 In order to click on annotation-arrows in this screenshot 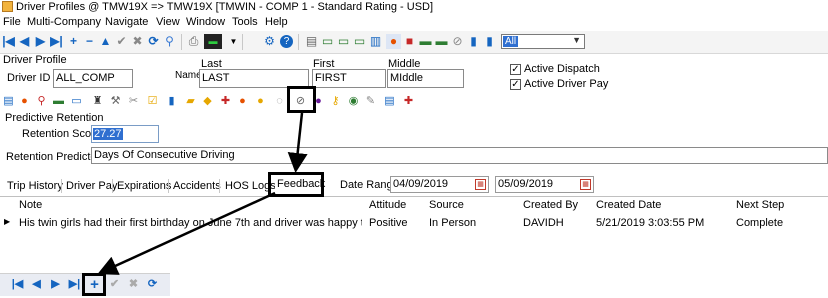, I will do `click(202, 193)`.